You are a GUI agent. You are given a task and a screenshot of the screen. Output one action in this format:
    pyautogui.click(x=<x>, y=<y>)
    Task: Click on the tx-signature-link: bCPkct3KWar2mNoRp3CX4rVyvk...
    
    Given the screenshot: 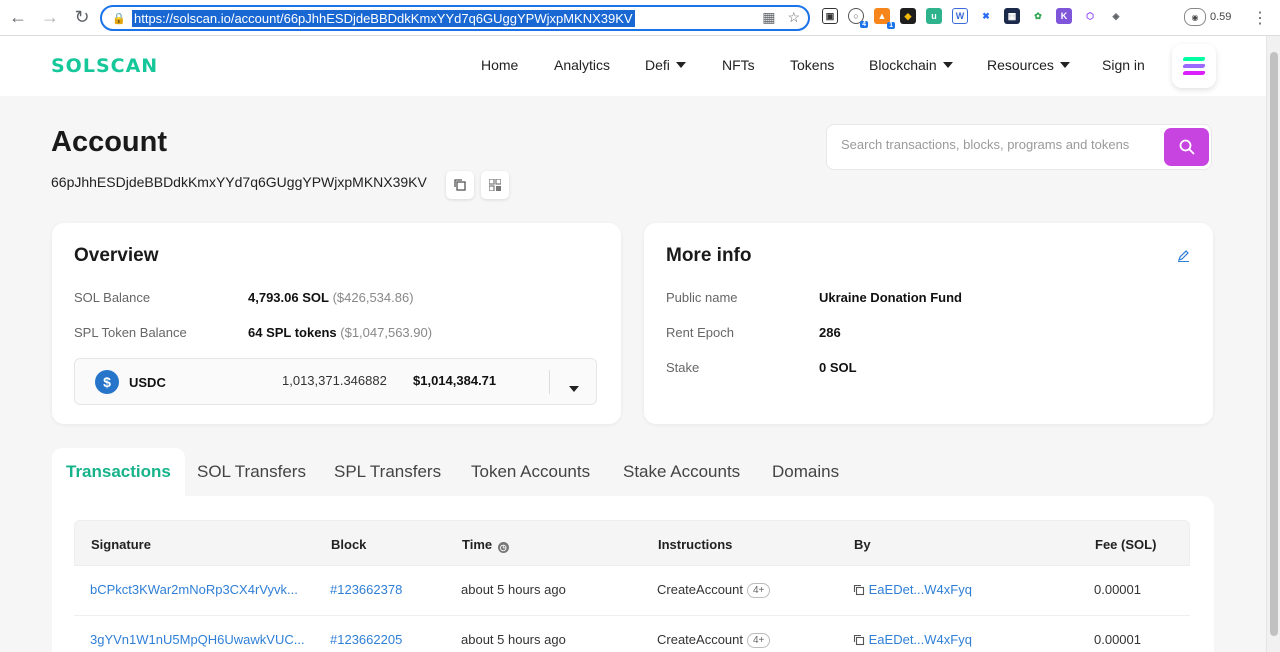 What is the action you would take?
    pyautogui.click(x=194, y=589)
    